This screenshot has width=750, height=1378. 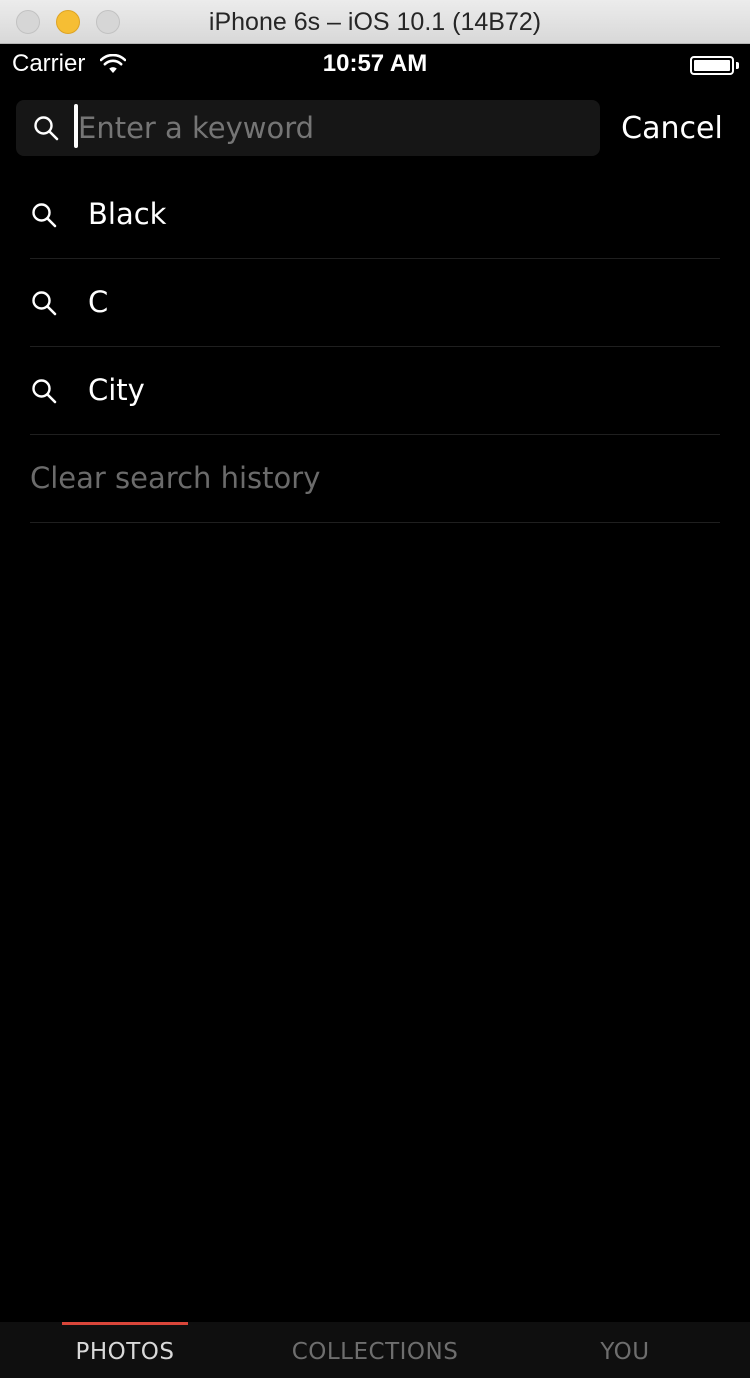 What do you see at coordinates (672, 128) in the screenshot?
I see `cancel-button: Cancel` at bounding box center [672, 128].